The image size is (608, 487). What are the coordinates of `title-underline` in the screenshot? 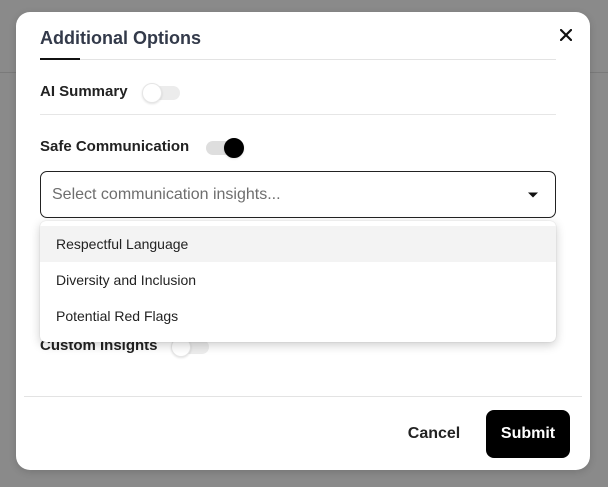 It's located at (60, 59).